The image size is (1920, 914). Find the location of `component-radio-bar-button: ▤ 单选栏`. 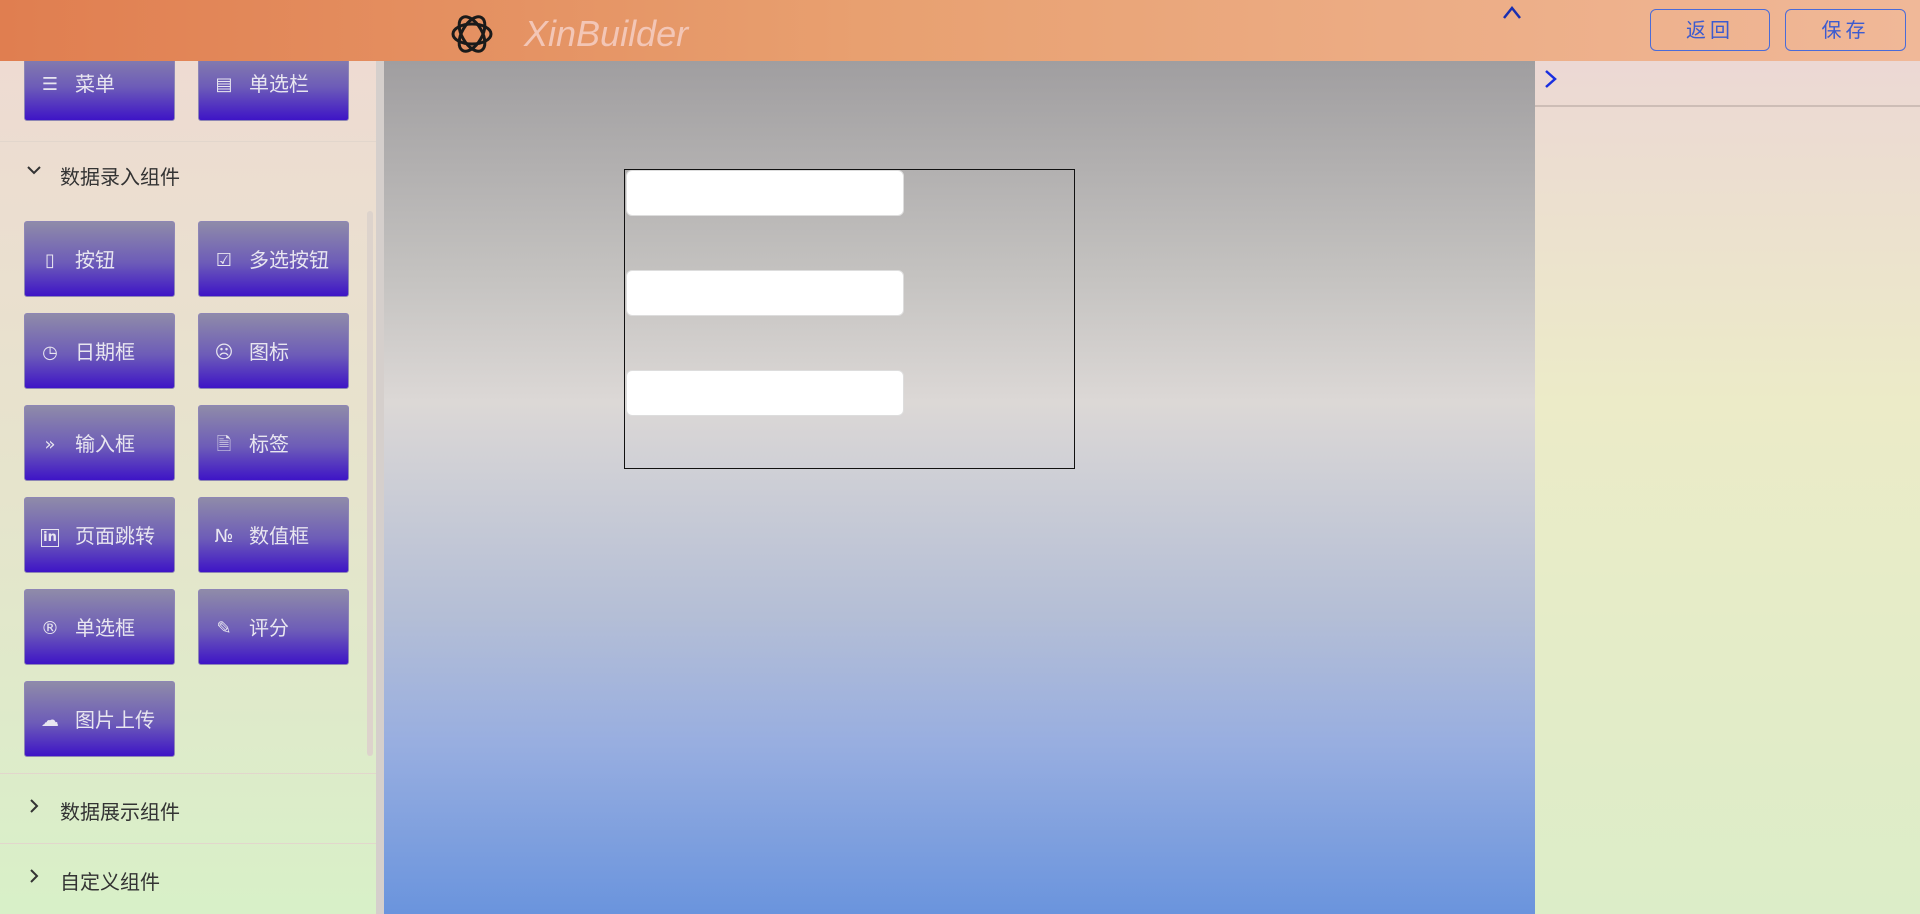

component-radio-bar-button: ▤ 单选栏 is located at coordinates (273, 91).